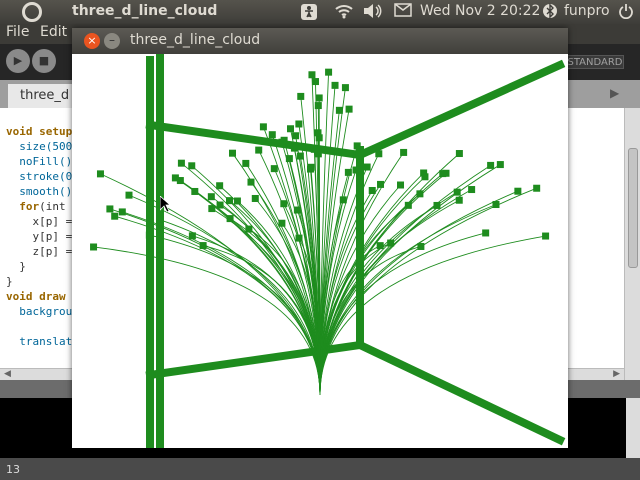  Describe the element at coordinates (39, 176) in the screenshot. I see `code-line: stroke(0` at that location.